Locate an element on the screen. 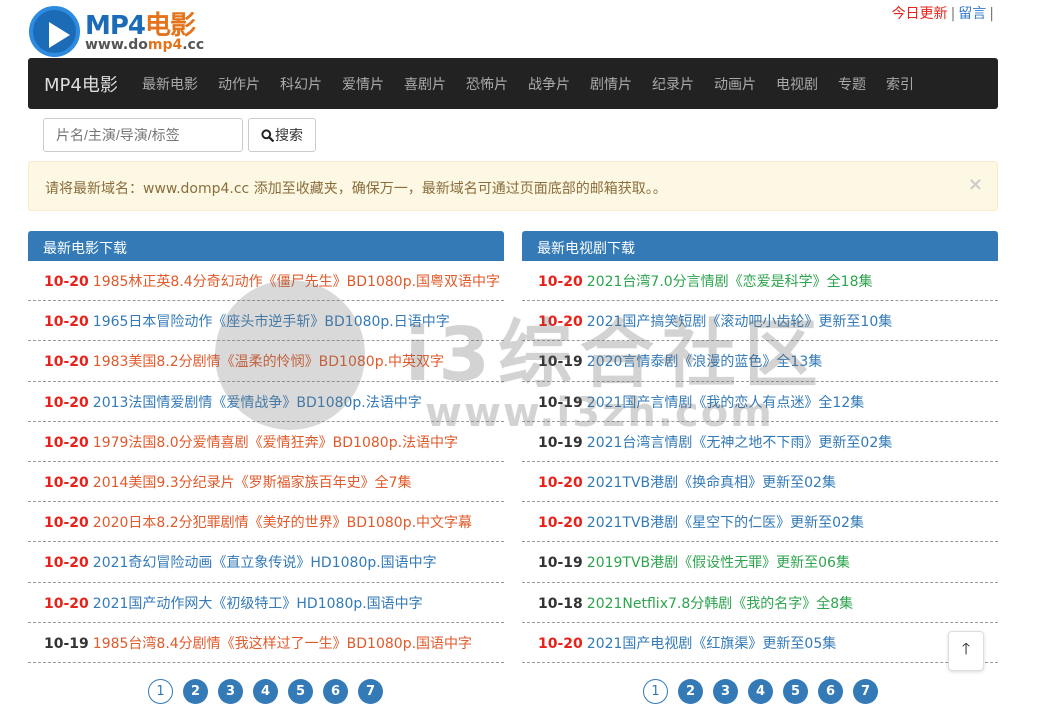 The height and width of the screenshot is (721, 1045). list-item: 10-20 1985林正英8.4分奇幻动作《僵尸先生》BD1080p.国粤双语中字 is located at coordinates (266, 281).